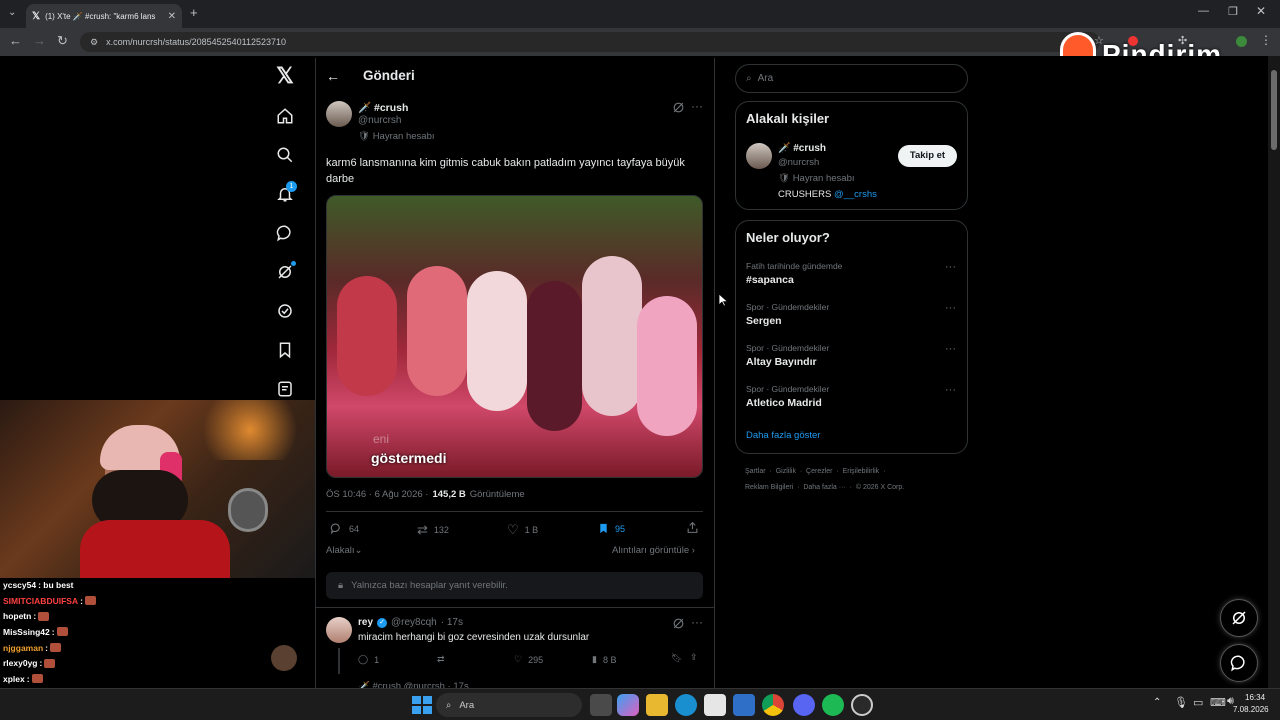 The width and height of the screenshot is (1280, 720). I want to click on reply-repost-button: ⇄, so click(441, 659).